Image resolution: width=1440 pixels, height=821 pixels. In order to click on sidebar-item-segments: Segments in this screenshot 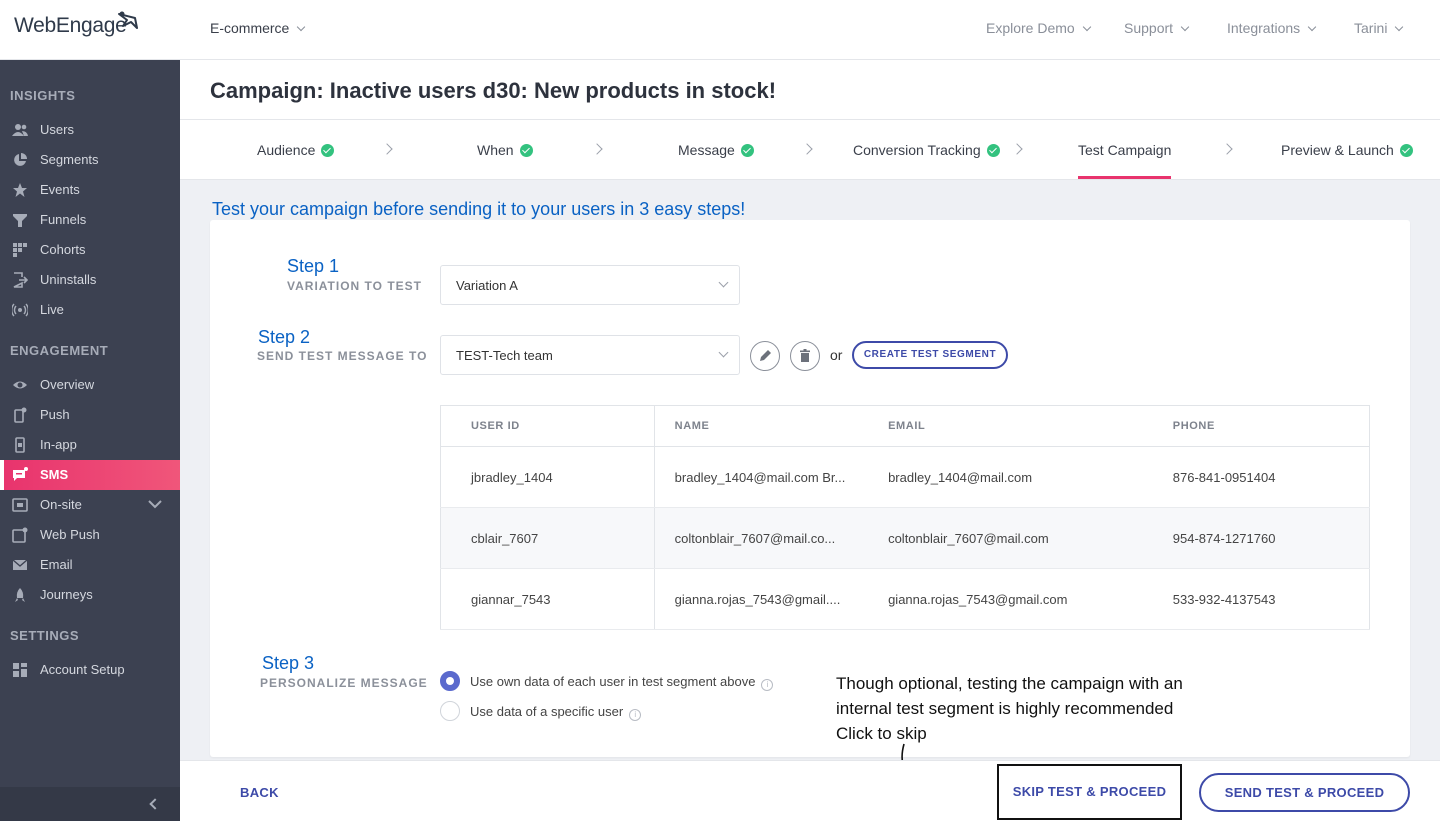, I will do `click(90, 160)`.